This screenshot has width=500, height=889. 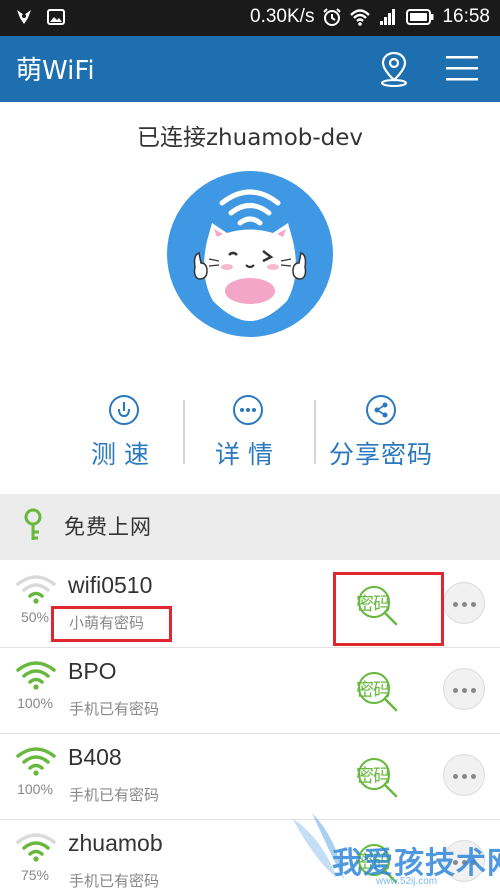 What do you see at coordinates (420, 17) in the screenshot?
I see `battery-icon` at bounding box center [420, 17].